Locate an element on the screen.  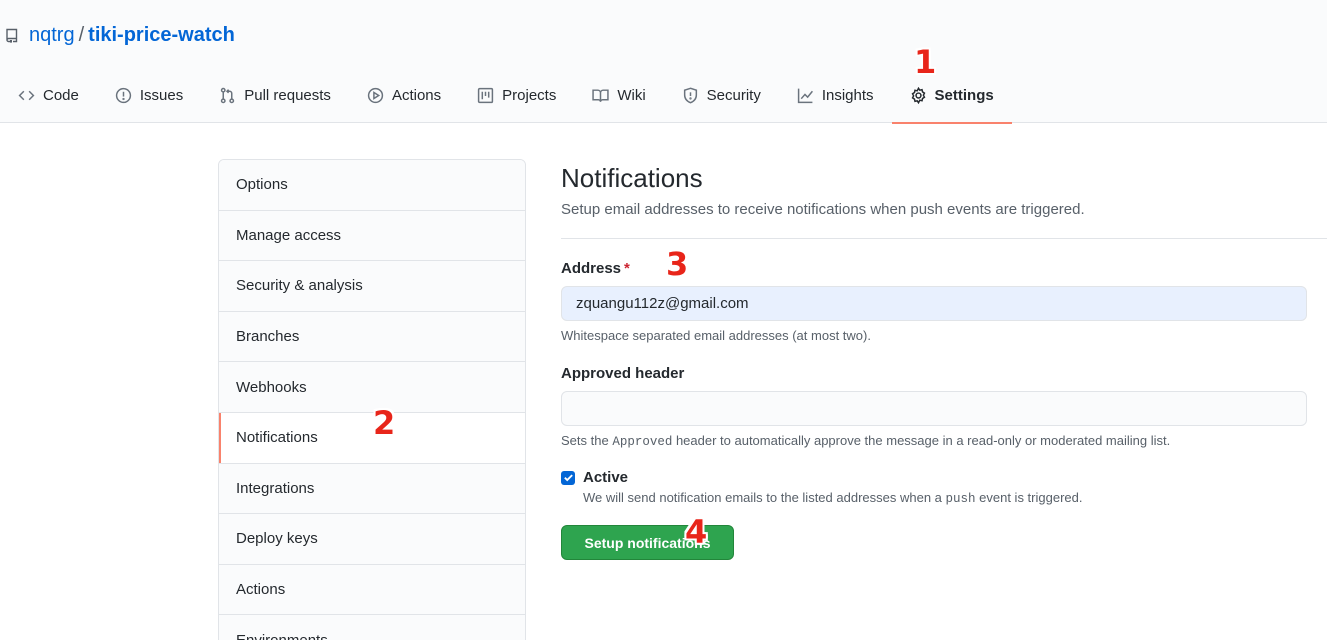
tab-code: Code is located at coordinates (48, 96).